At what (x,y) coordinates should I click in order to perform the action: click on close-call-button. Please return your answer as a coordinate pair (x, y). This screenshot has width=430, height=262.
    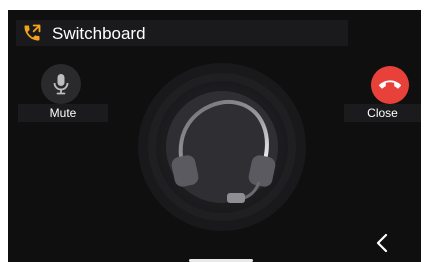
    Looking at the image, I should click on (390, 85).